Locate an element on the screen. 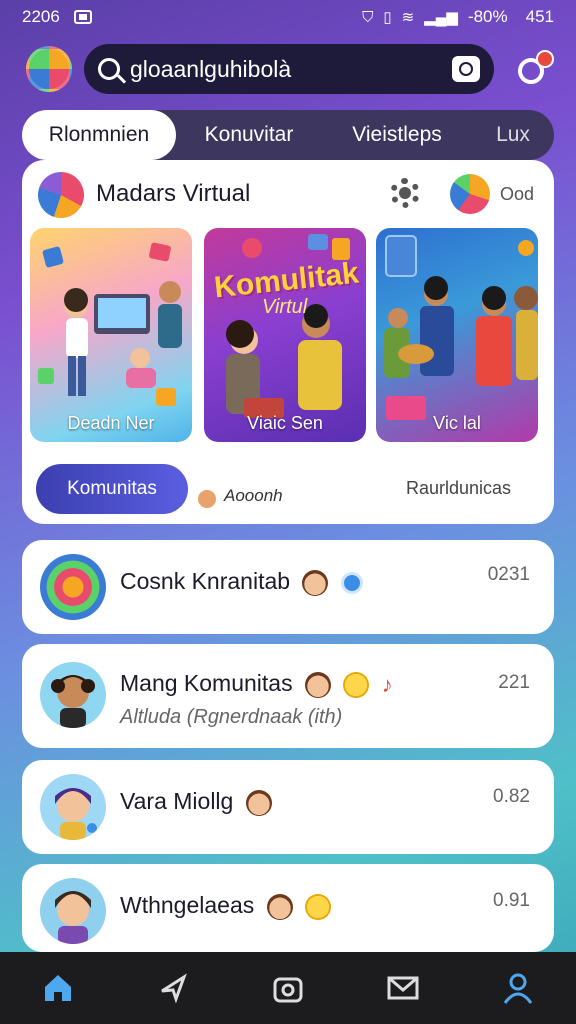  chat-time: 221 is located at coordinates (514, 682).